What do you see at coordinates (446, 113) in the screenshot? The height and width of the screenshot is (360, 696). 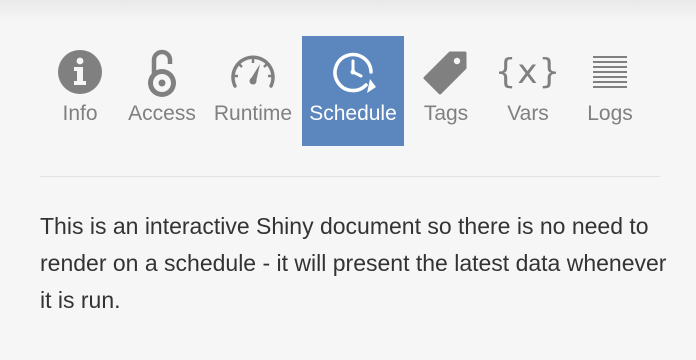 I see `tab-tags-label: Tags` at bounding box center [446, 113].